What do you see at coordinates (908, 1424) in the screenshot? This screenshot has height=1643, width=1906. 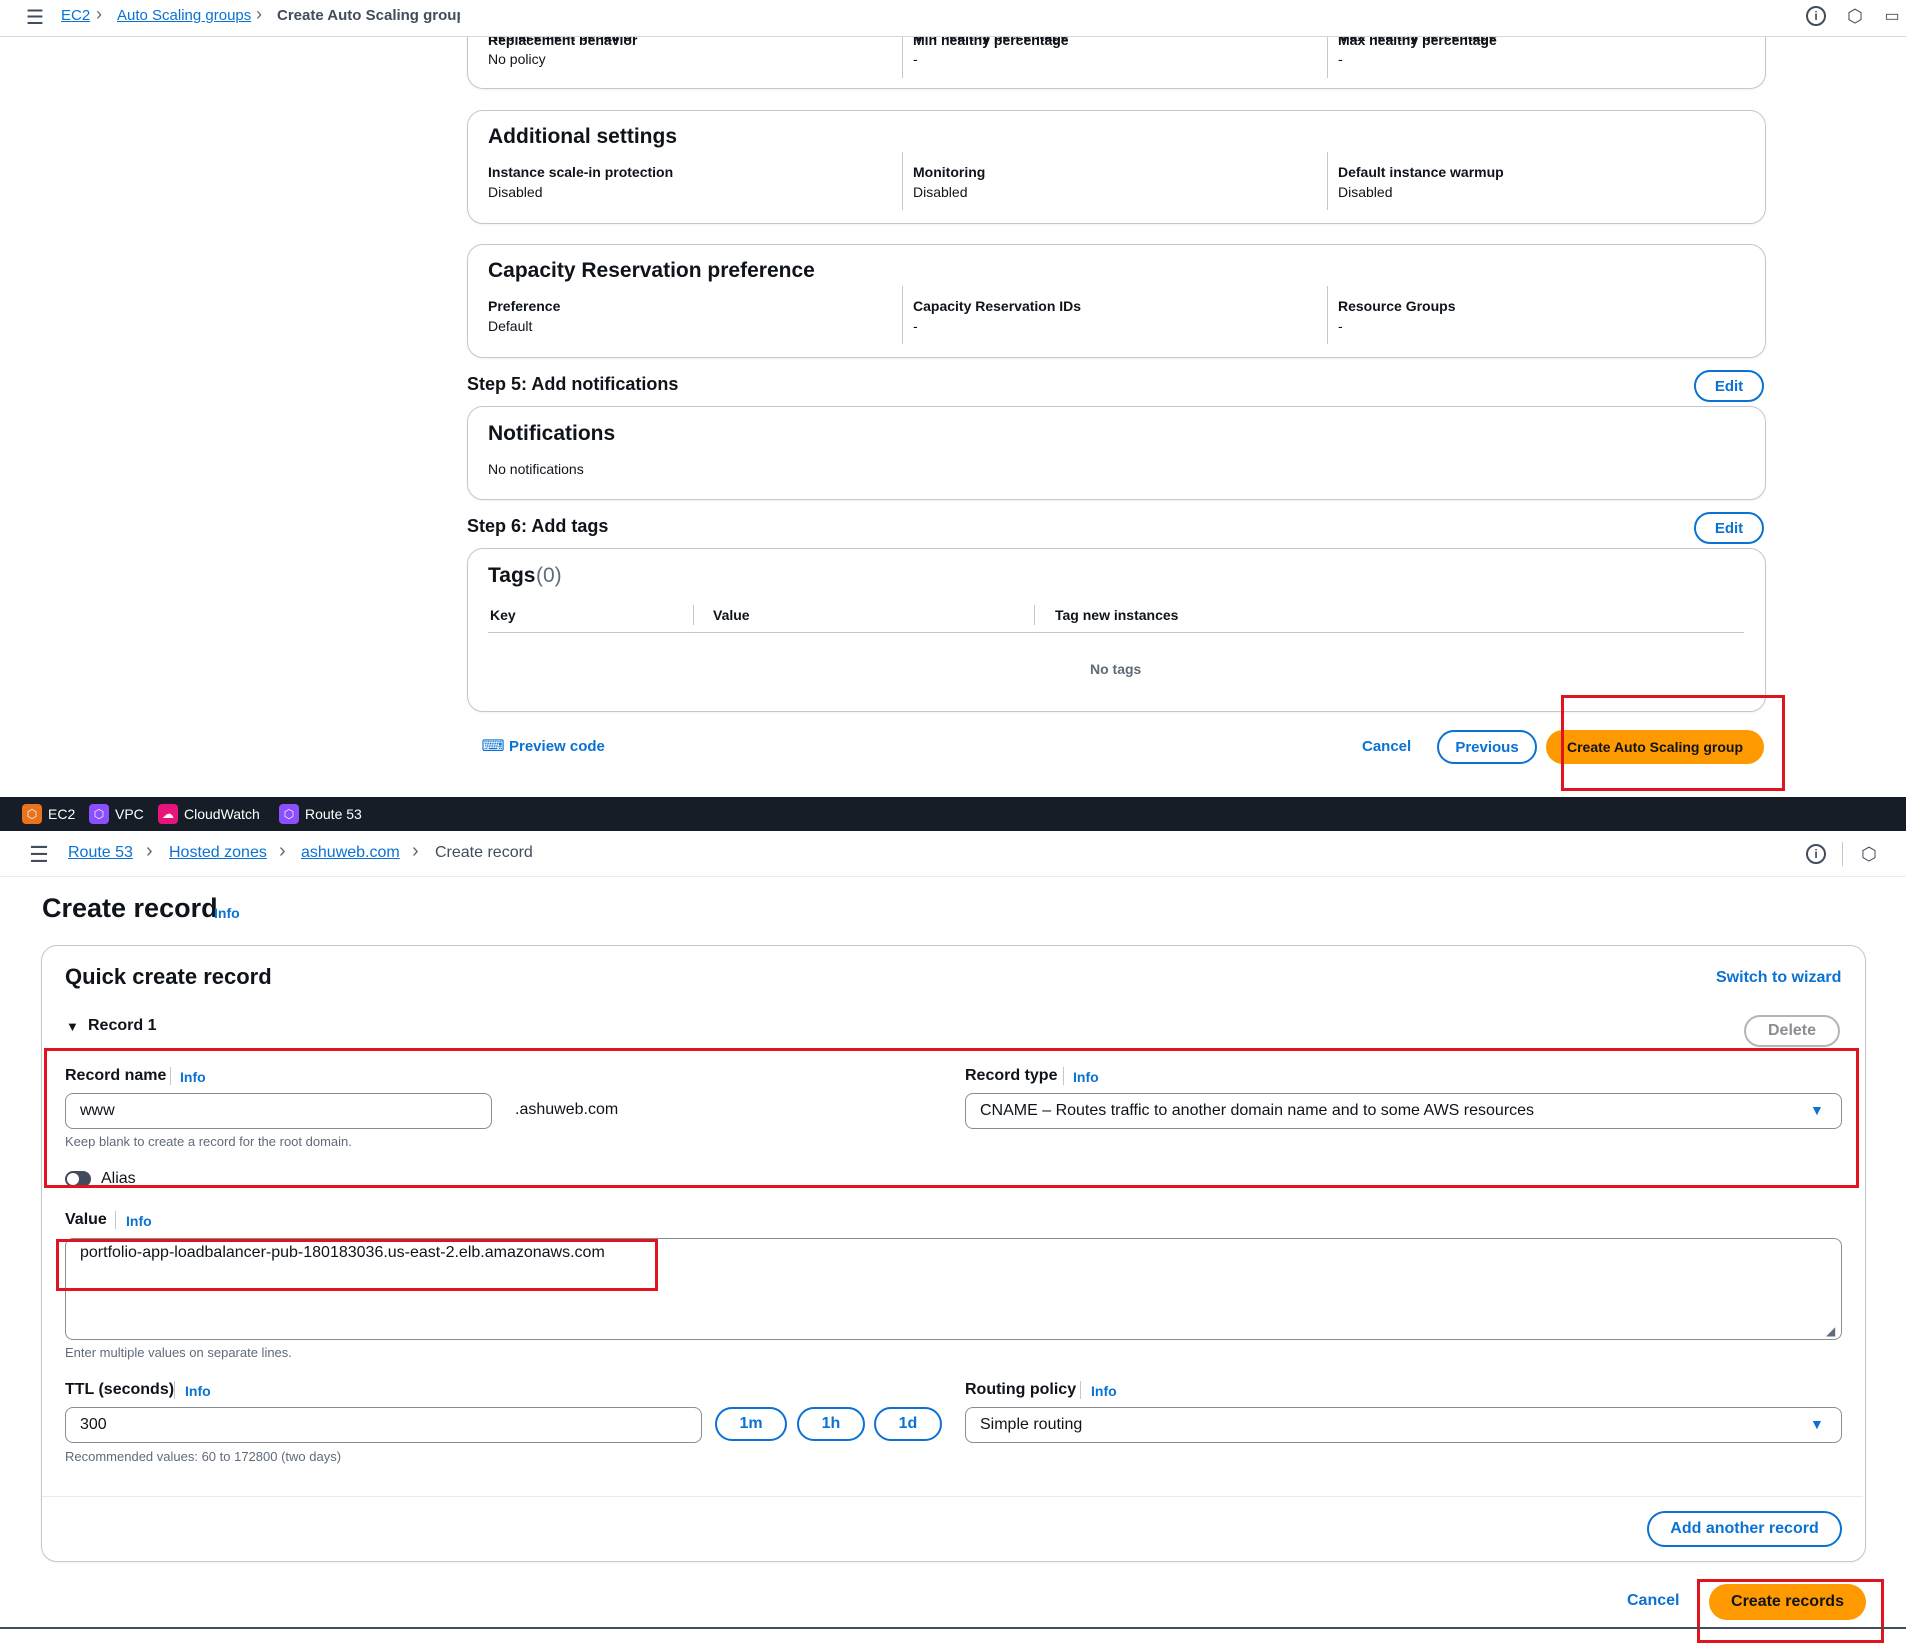 I see `ttl-1d-button: 1d` at bounding box center [908, 1424].